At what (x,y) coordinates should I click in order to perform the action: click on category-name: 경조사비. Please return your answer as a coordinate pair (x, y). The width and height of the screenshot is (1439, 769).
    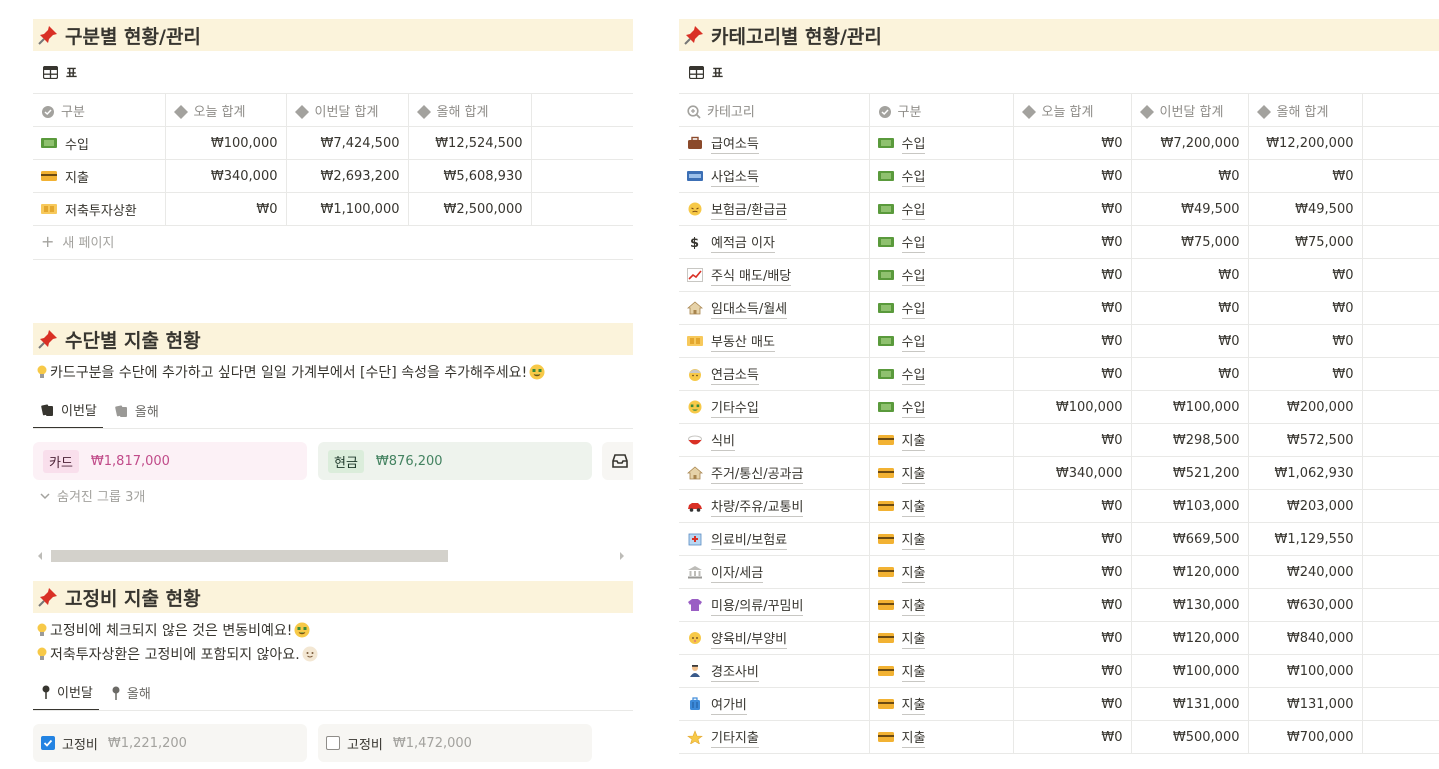
    Looking at the image, I should click on (735, 671).